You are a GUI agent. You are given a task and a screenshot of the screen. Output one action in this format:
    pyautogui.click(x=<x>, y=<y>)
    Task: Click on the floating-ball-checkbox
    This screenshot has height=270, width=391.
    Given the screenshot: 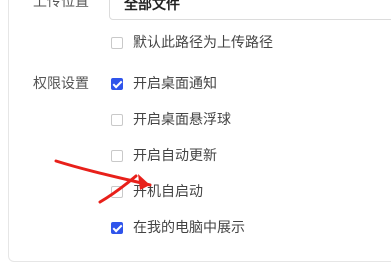 What is the action you would take?
    pyautogui.click(x=117, y=120)
    